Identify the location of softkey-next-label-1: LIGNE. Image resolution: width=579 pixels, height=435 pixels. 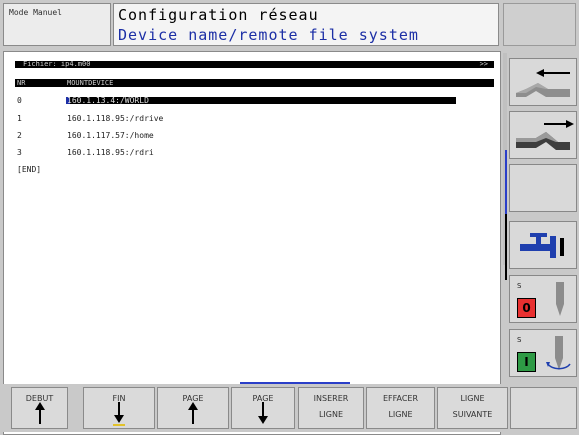
(472, 398).